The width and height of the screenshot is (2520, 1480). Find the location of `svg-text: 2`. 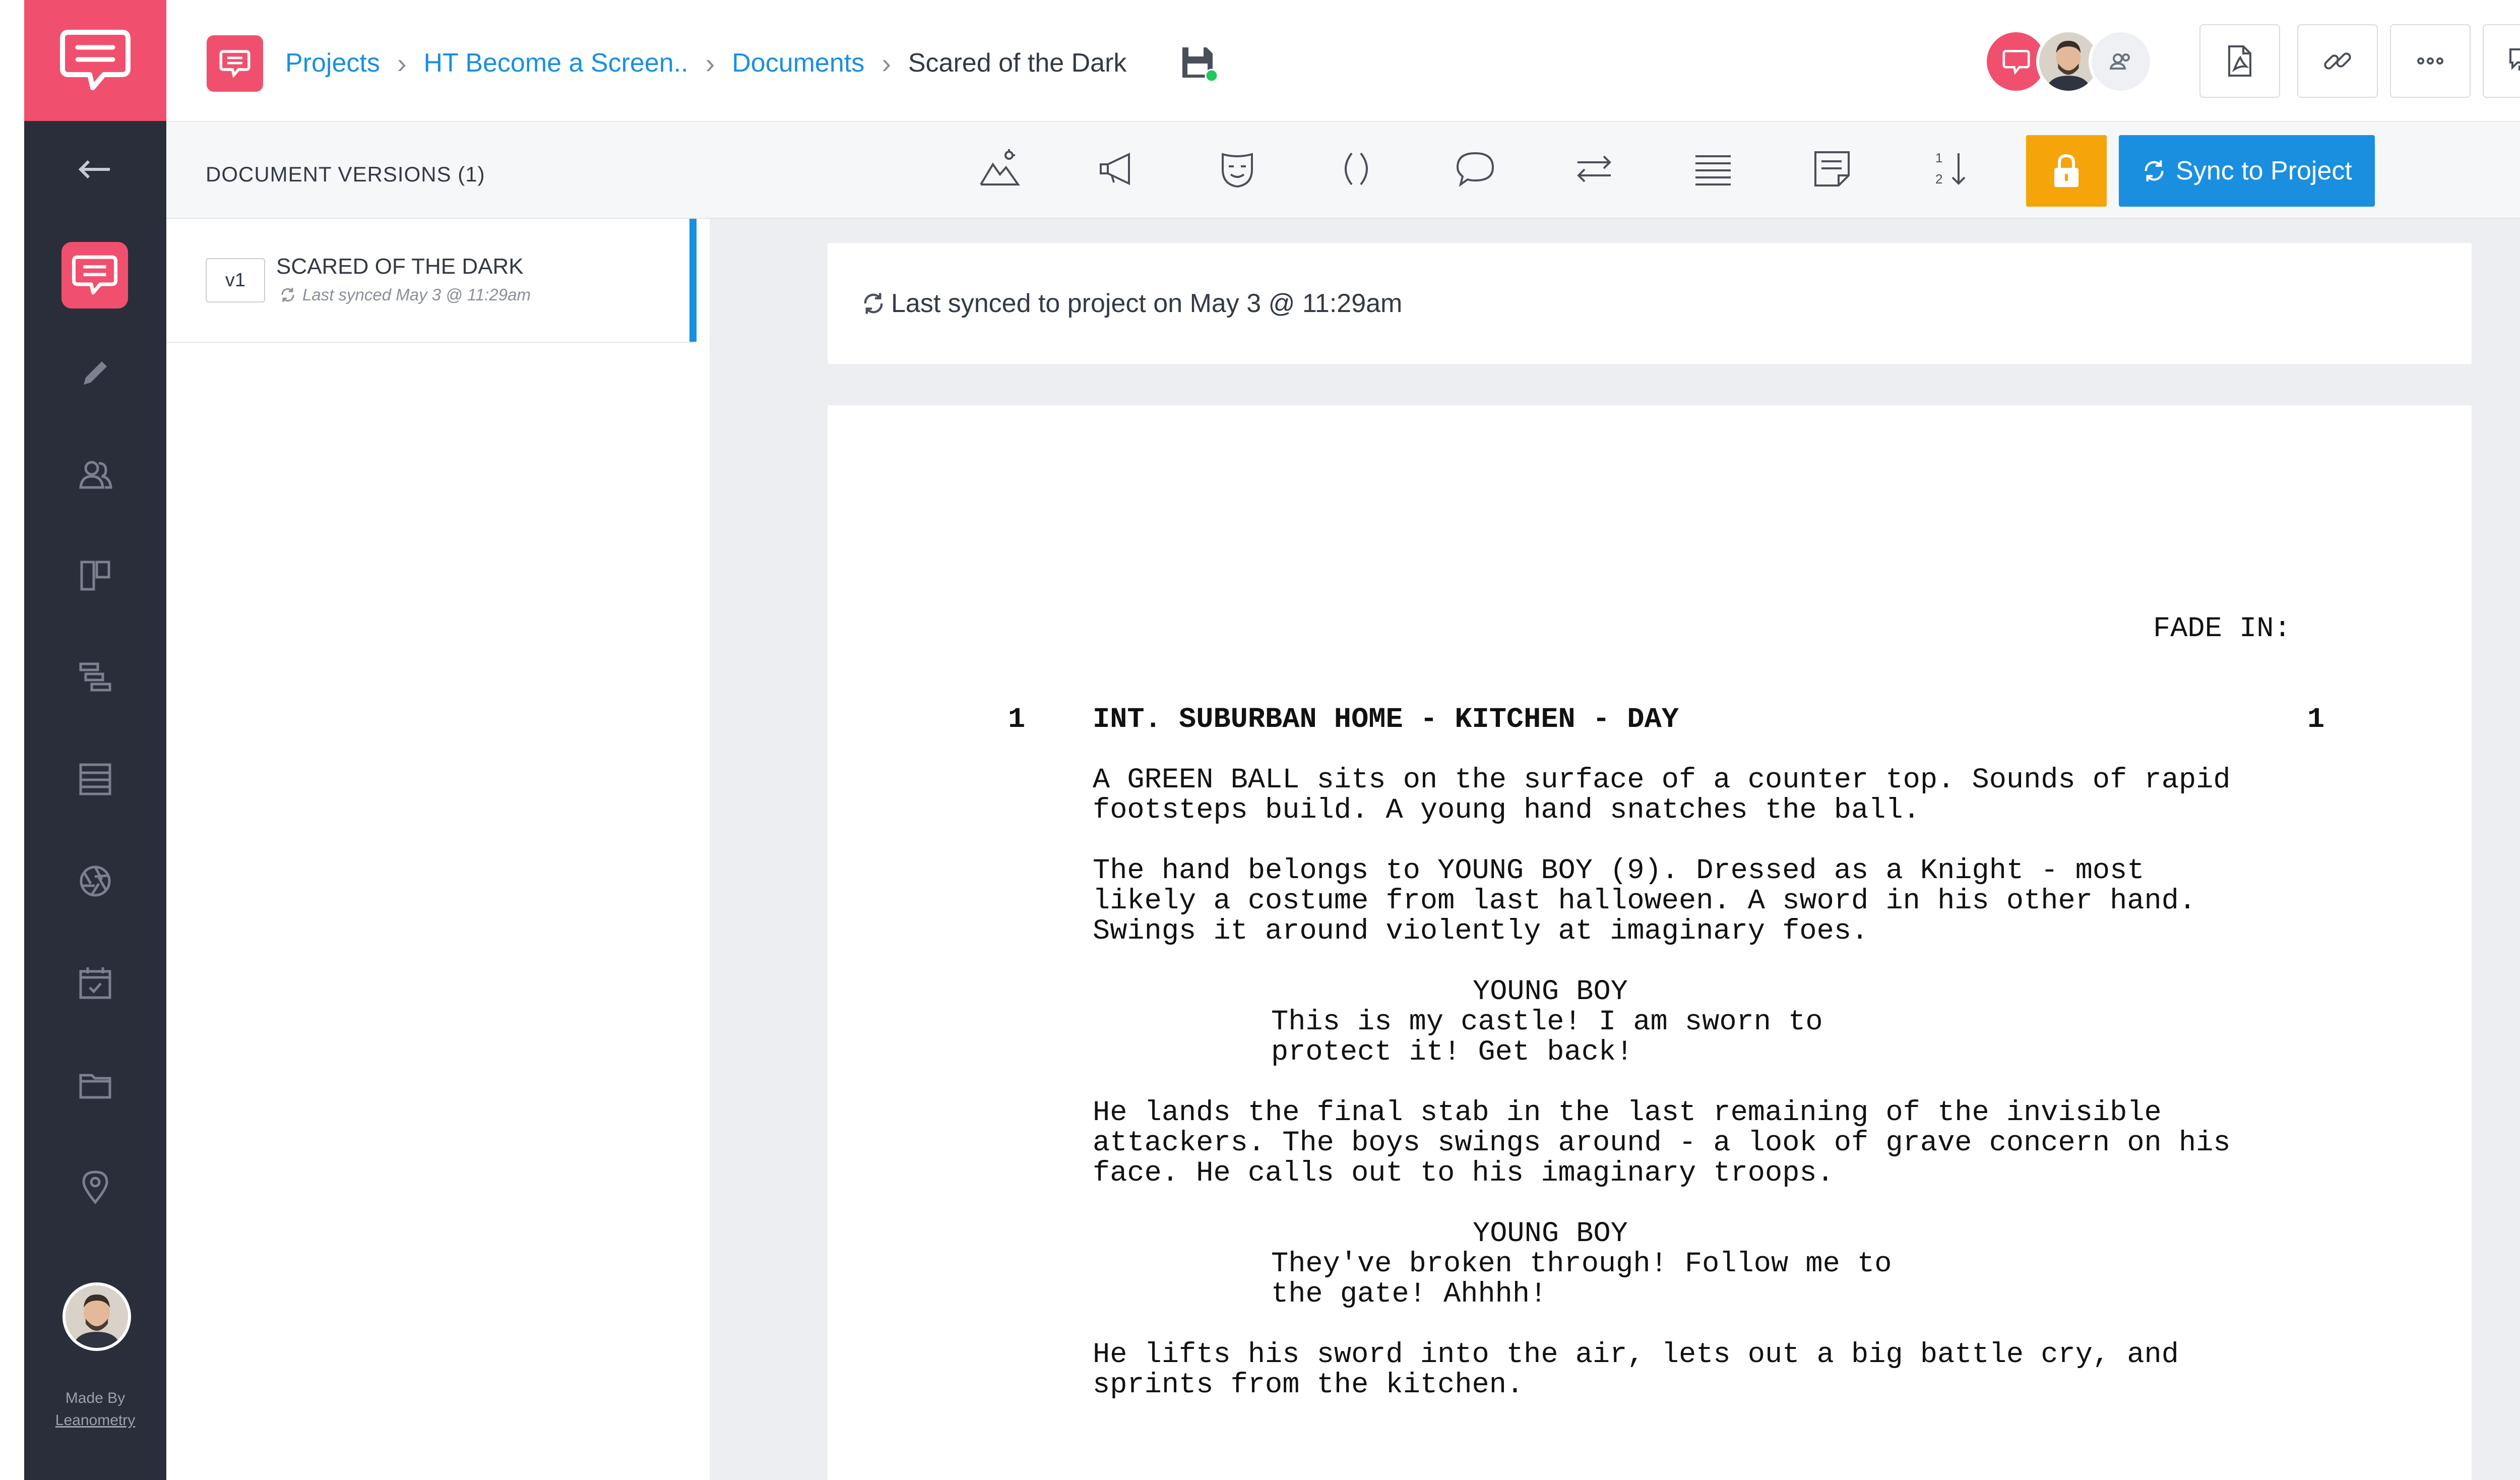

svg-text: 2 is located at coordinates (1939, 179).